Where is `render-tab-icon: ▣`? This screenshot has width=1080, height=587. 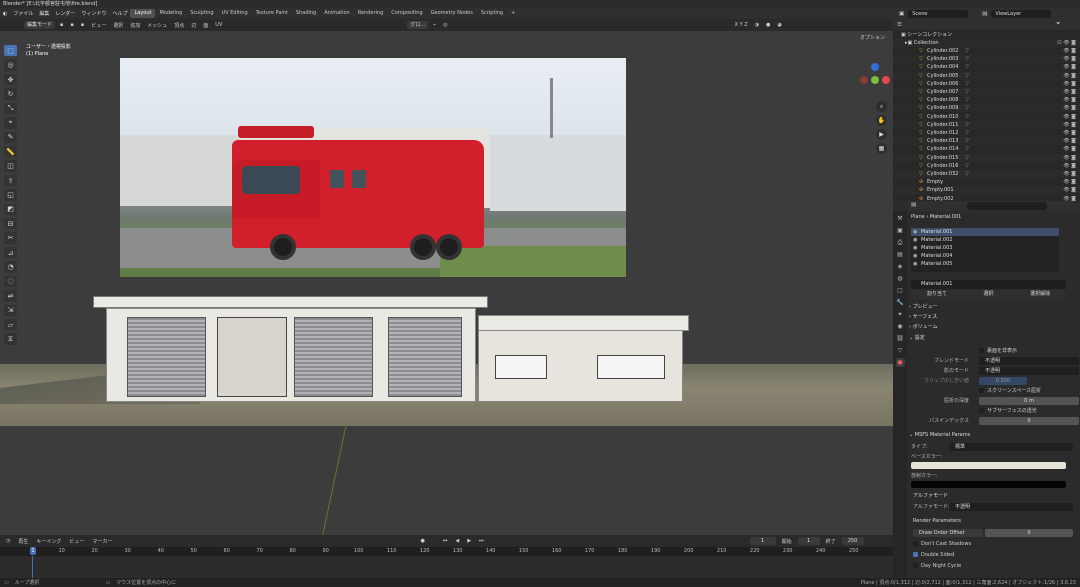
render-tab-icon: ▣ is located at coordinates (900, 230).